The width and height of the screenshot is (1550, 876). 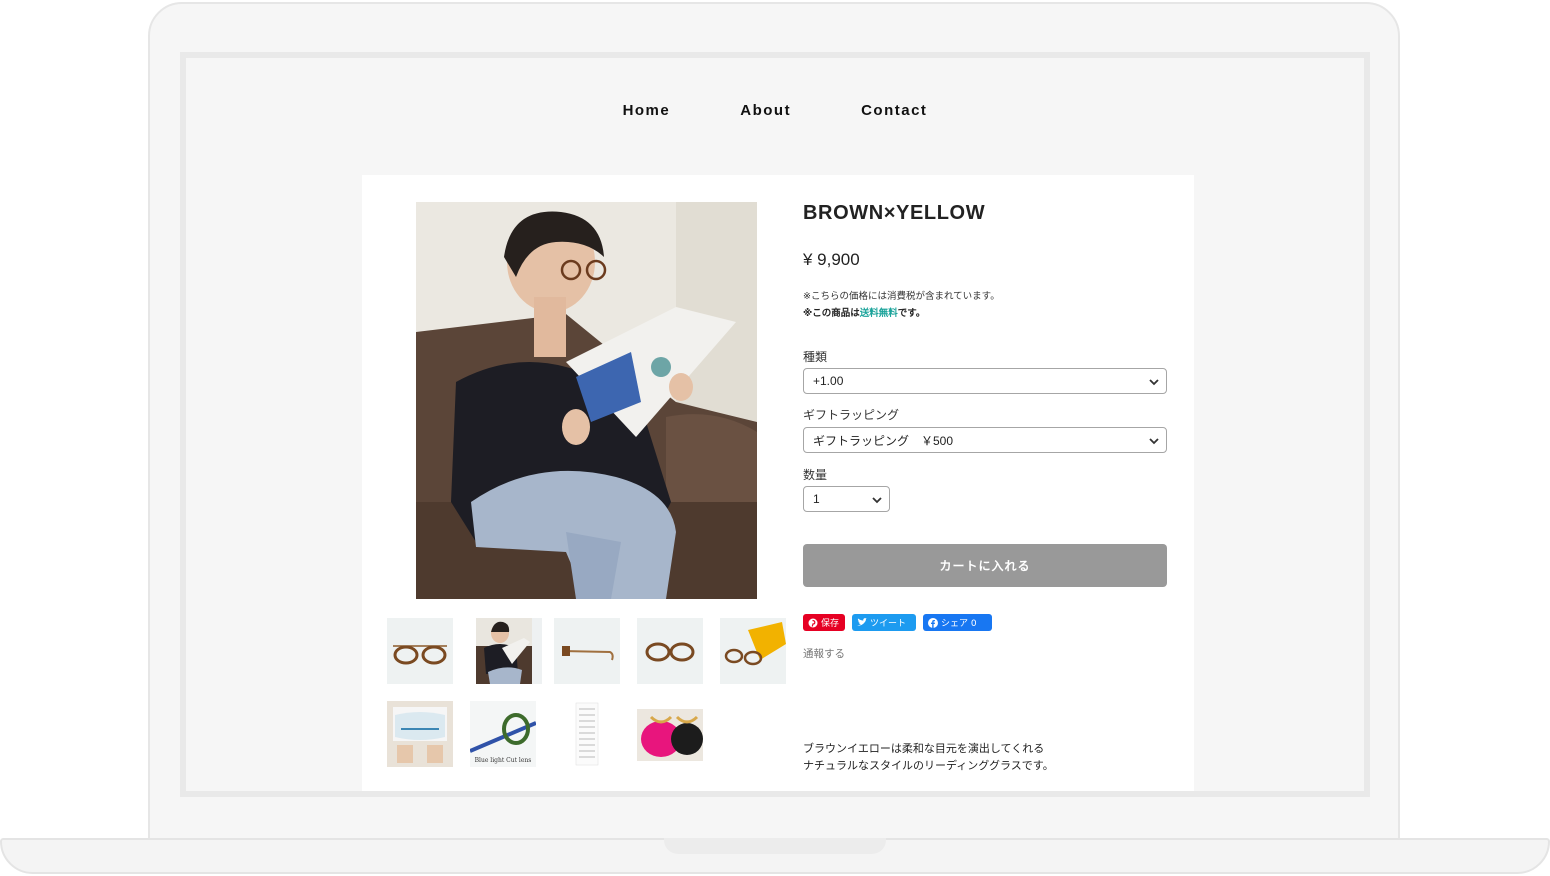 What do you see at coordinates (985, 565) in the screenshot?
I see `add-to-cart-button: カートに入れる` at bounding box center [985, 565].